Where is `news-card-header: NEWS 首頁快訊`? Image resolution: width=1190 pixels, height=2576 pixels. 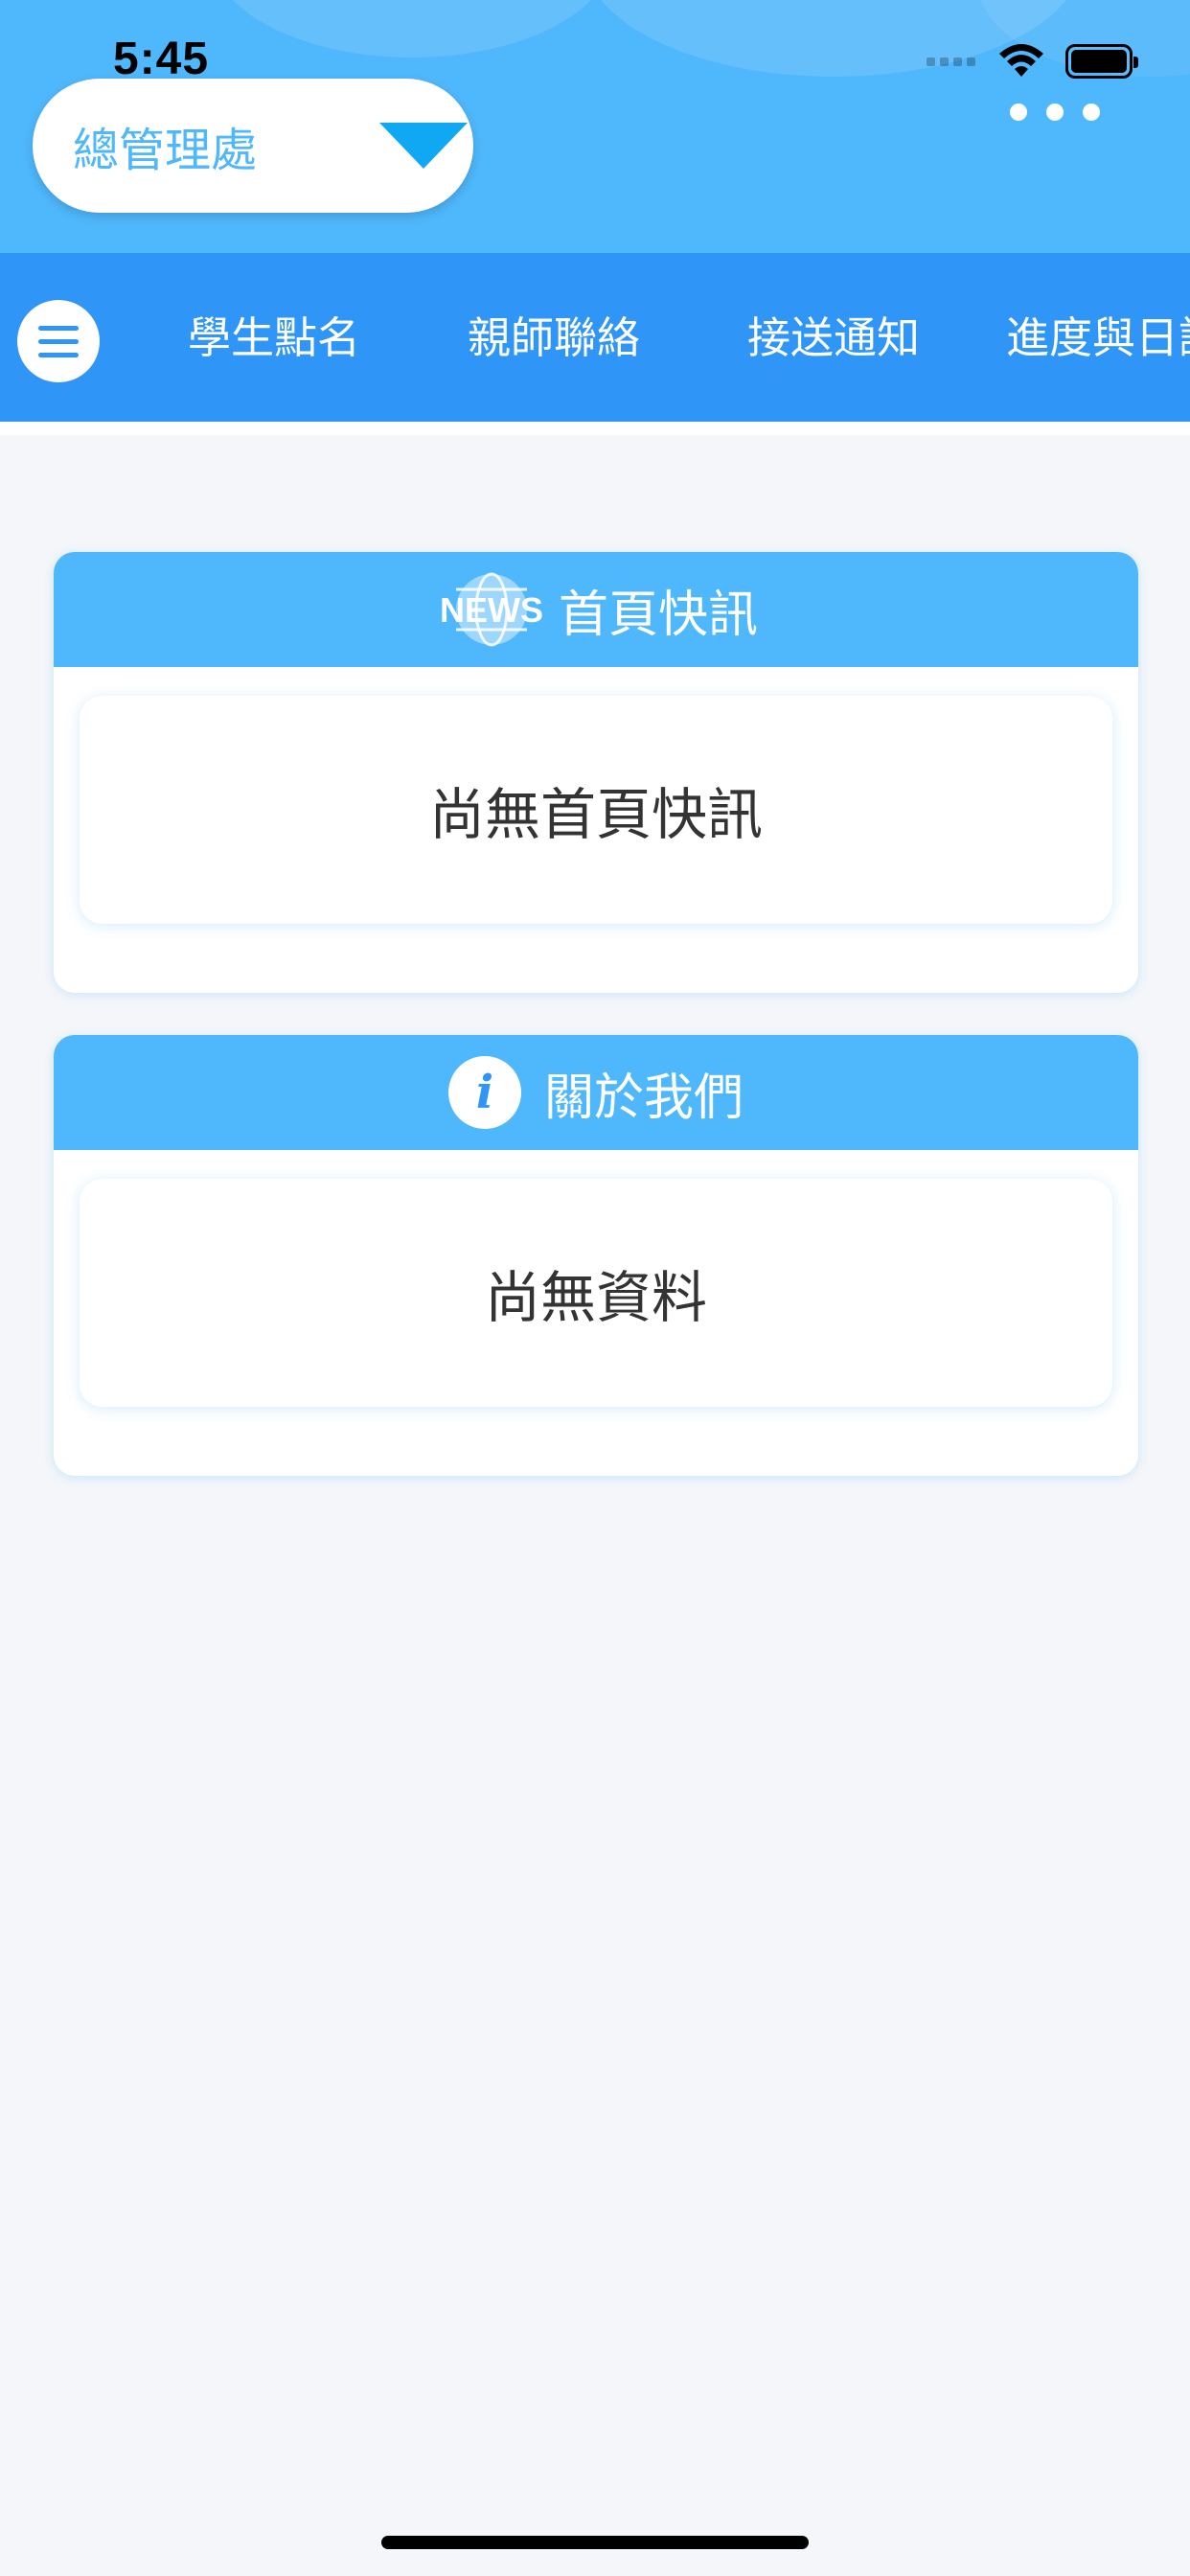 news-card-header: NEWS 首頁快訊 is located at coordinates (596, 609).